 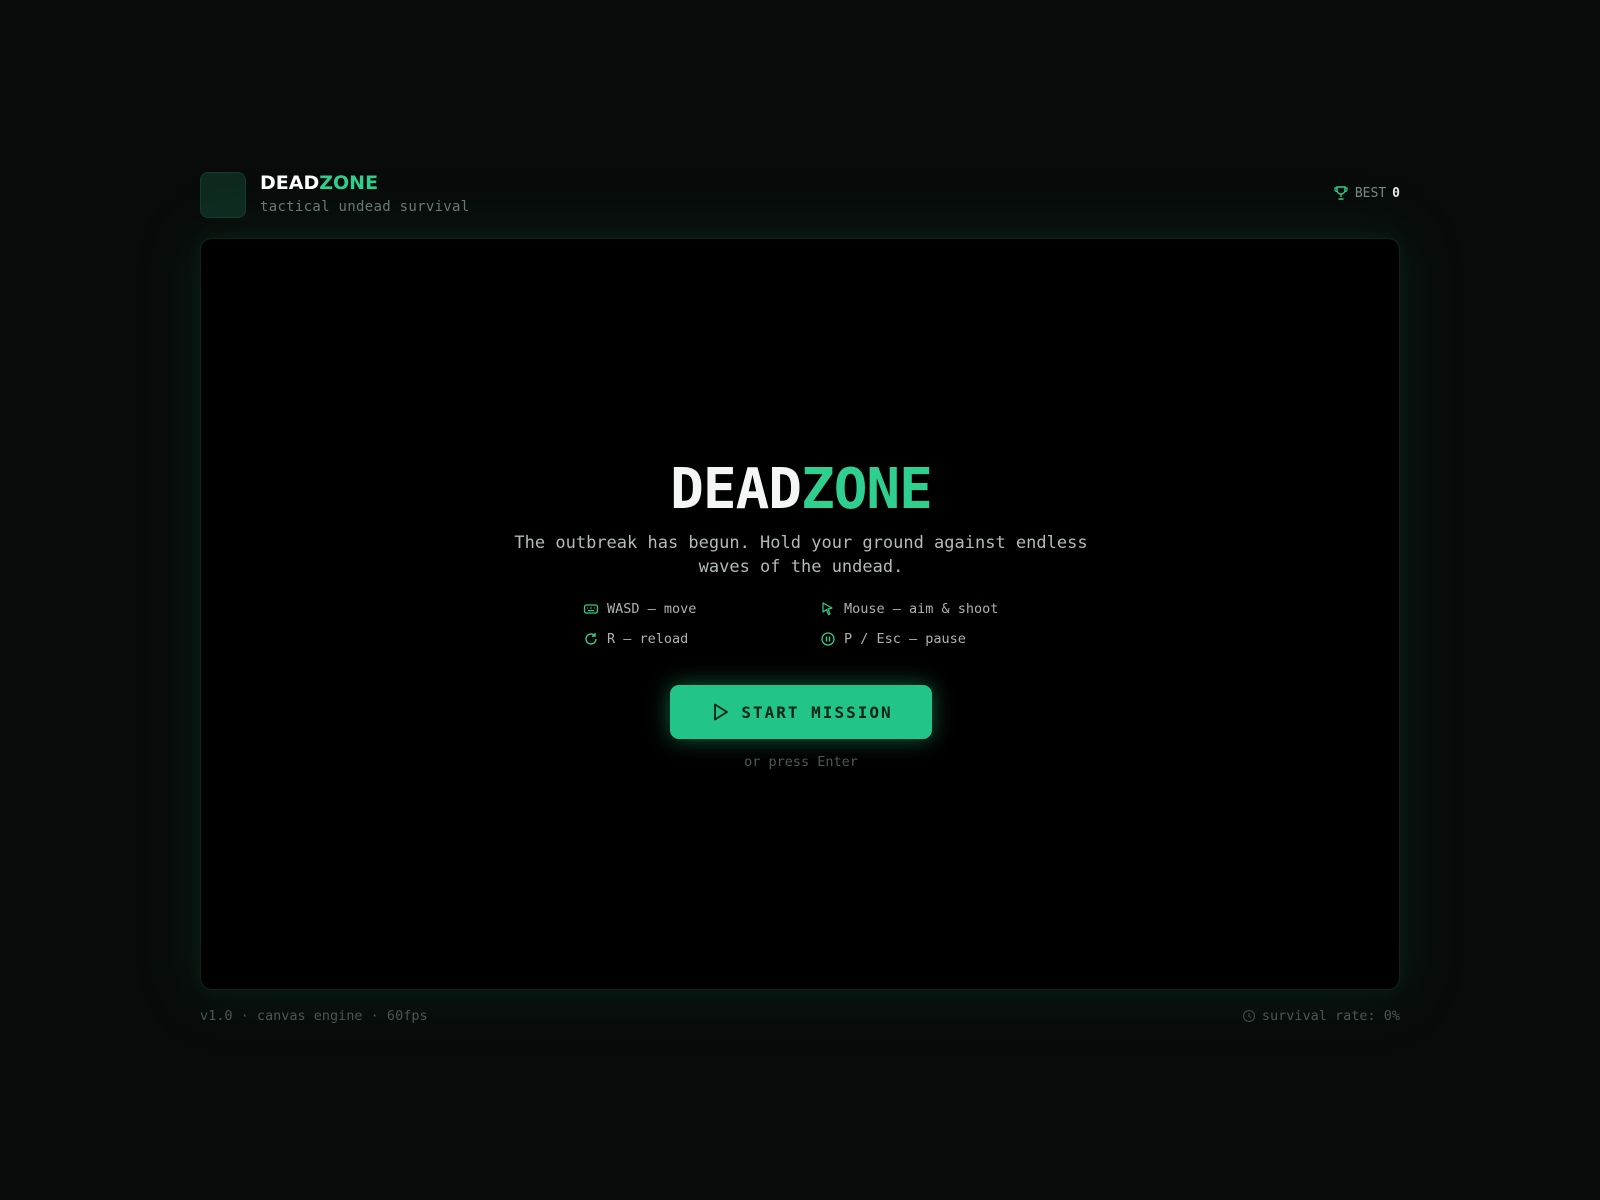 What do you see at coordinates (827, 609) in the screenshot?
I see `mouse-pointer-icon` at bounding box center [827, 609].